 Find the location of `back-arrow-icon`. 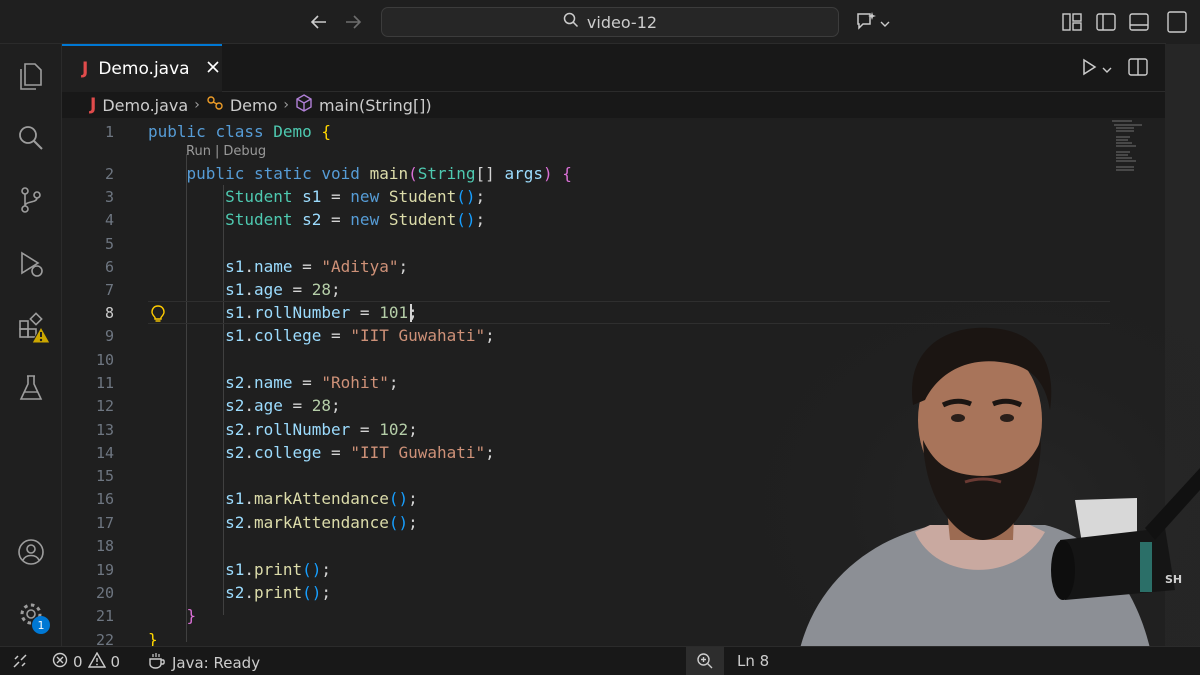

back-arrow-icon is located at coordinates (319, 22).